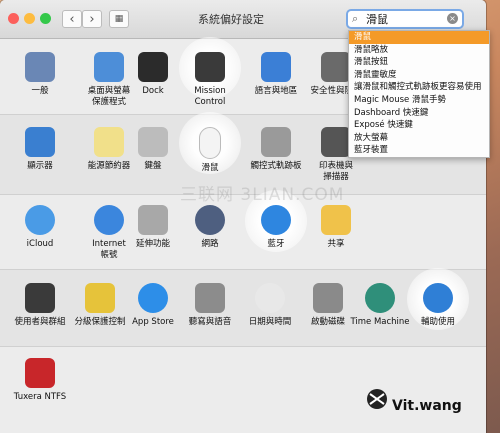  Describe the element at coordinates (276, 166) in the screenshot. I see `pane-label: 觸控式軌跡板` at that location.